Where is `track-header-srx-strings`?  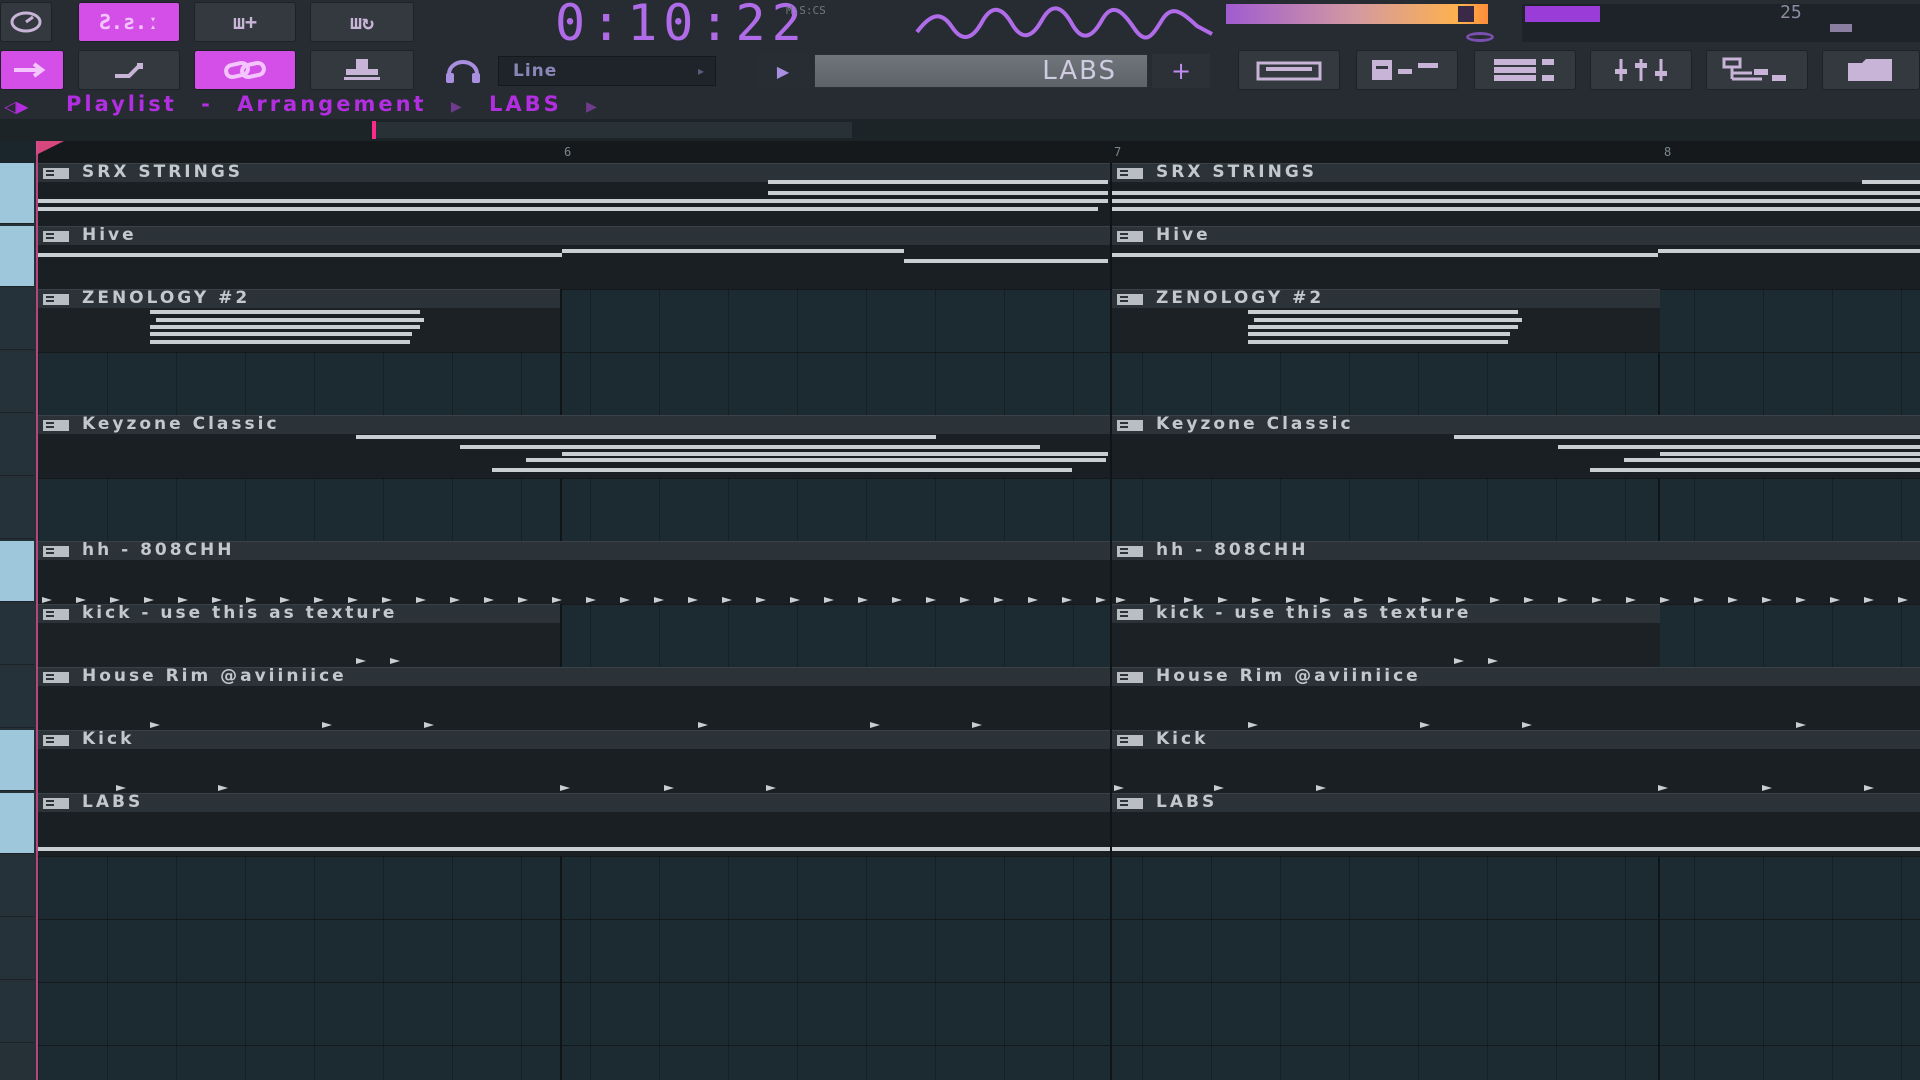
track-header-srx-strings is located at coordinates (17, 193).